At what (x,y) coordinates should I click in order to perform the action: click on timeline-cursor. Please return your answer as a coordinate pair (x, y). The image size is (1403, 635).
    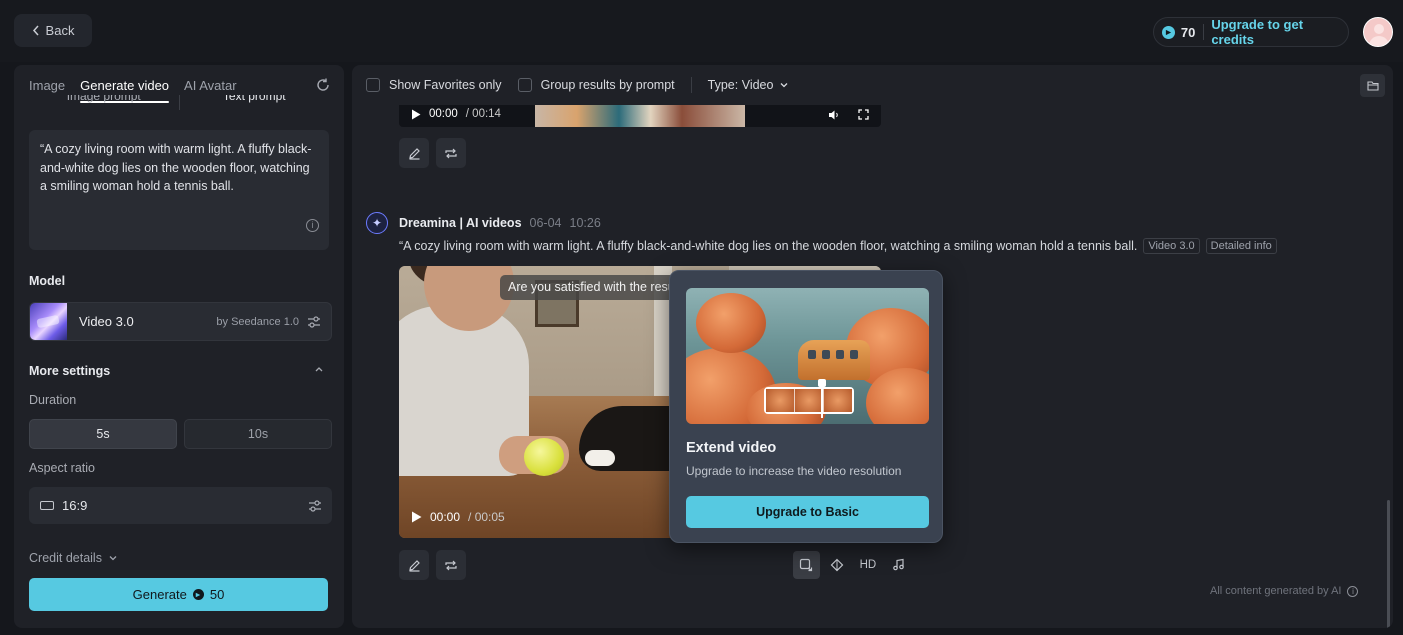
    Looking at the image, I should click on (822, 400).